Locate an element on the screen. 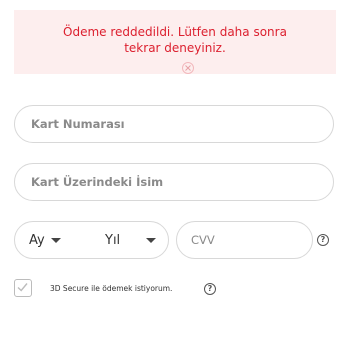  cvv-placeholder: CVV is located at coordinates (203, 240).